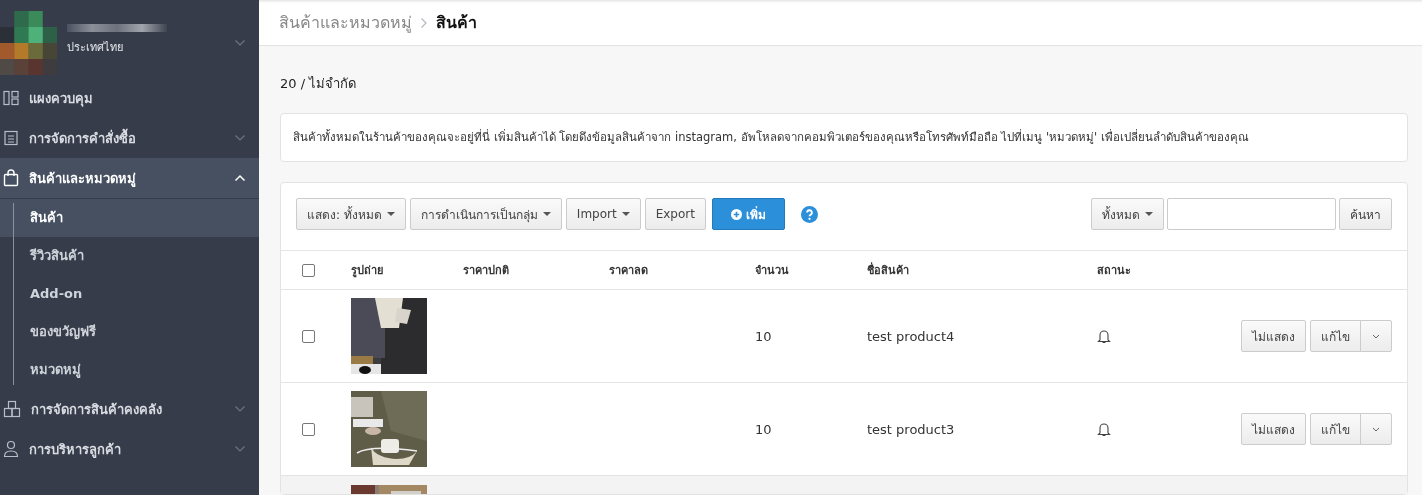  I want to click on column-header: ราคาปกติ, so click(486, 271).